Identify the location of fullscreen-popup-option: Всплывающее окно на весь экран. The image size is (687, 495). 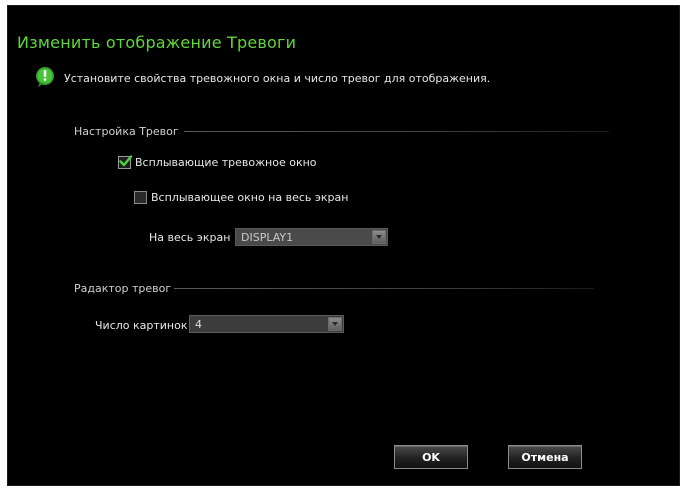
(241, 197).